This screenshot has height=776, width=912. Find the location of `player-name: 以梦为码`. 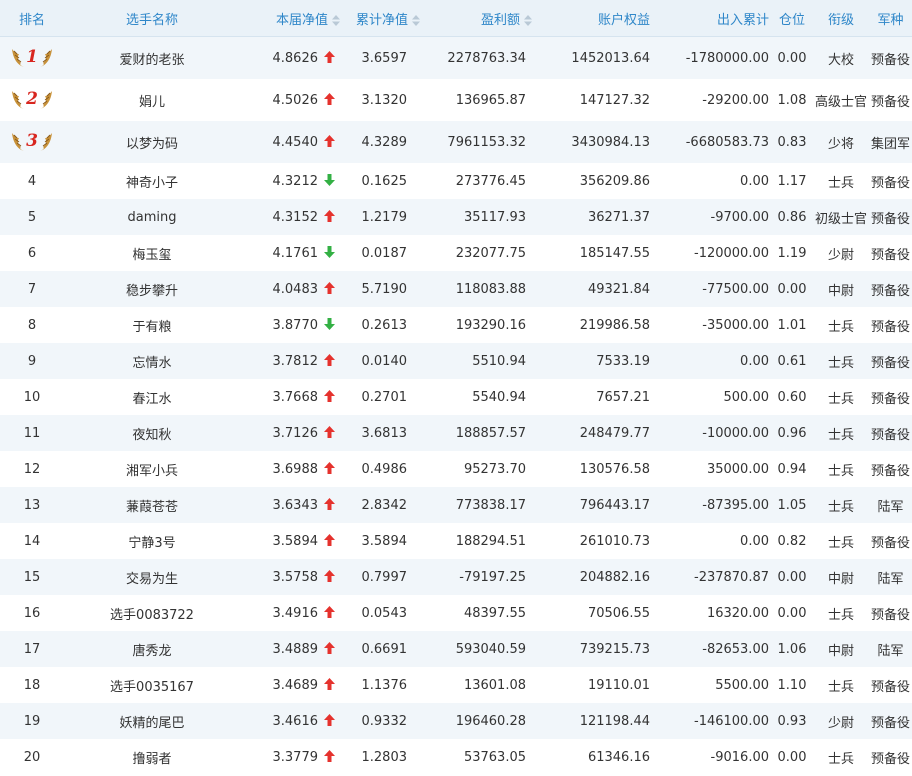

player-name: 以梦为码 is located at coordinates (152, 144).